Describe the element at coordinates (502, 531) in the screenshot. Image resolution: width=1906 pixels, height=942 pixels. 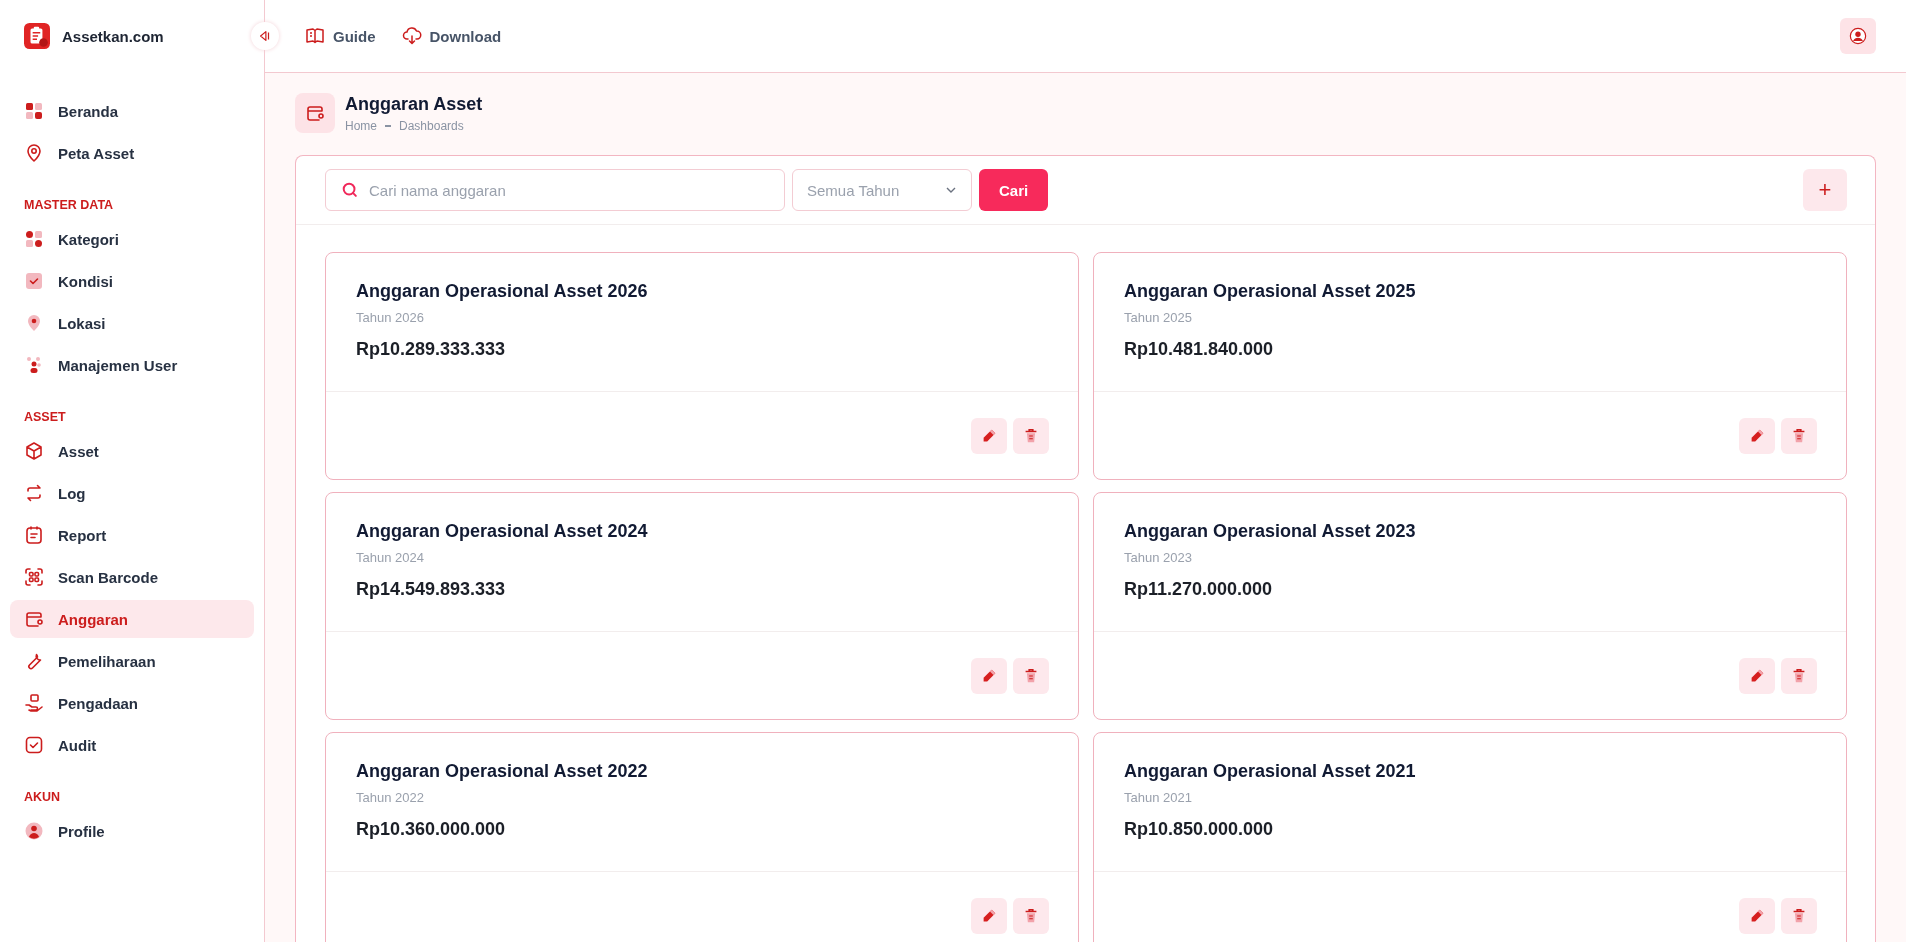
I see `budget-title: Anggaran Operasional Asset 2024` at that location.